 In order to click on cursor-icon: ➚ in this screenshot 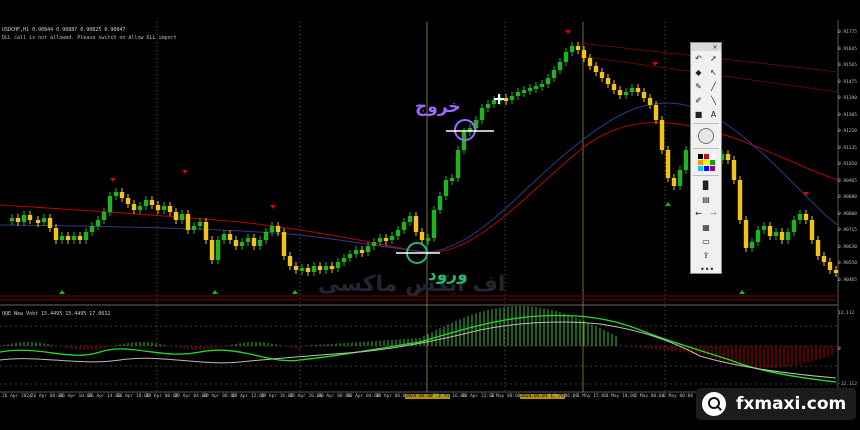, I will do `click(714, 58)`.